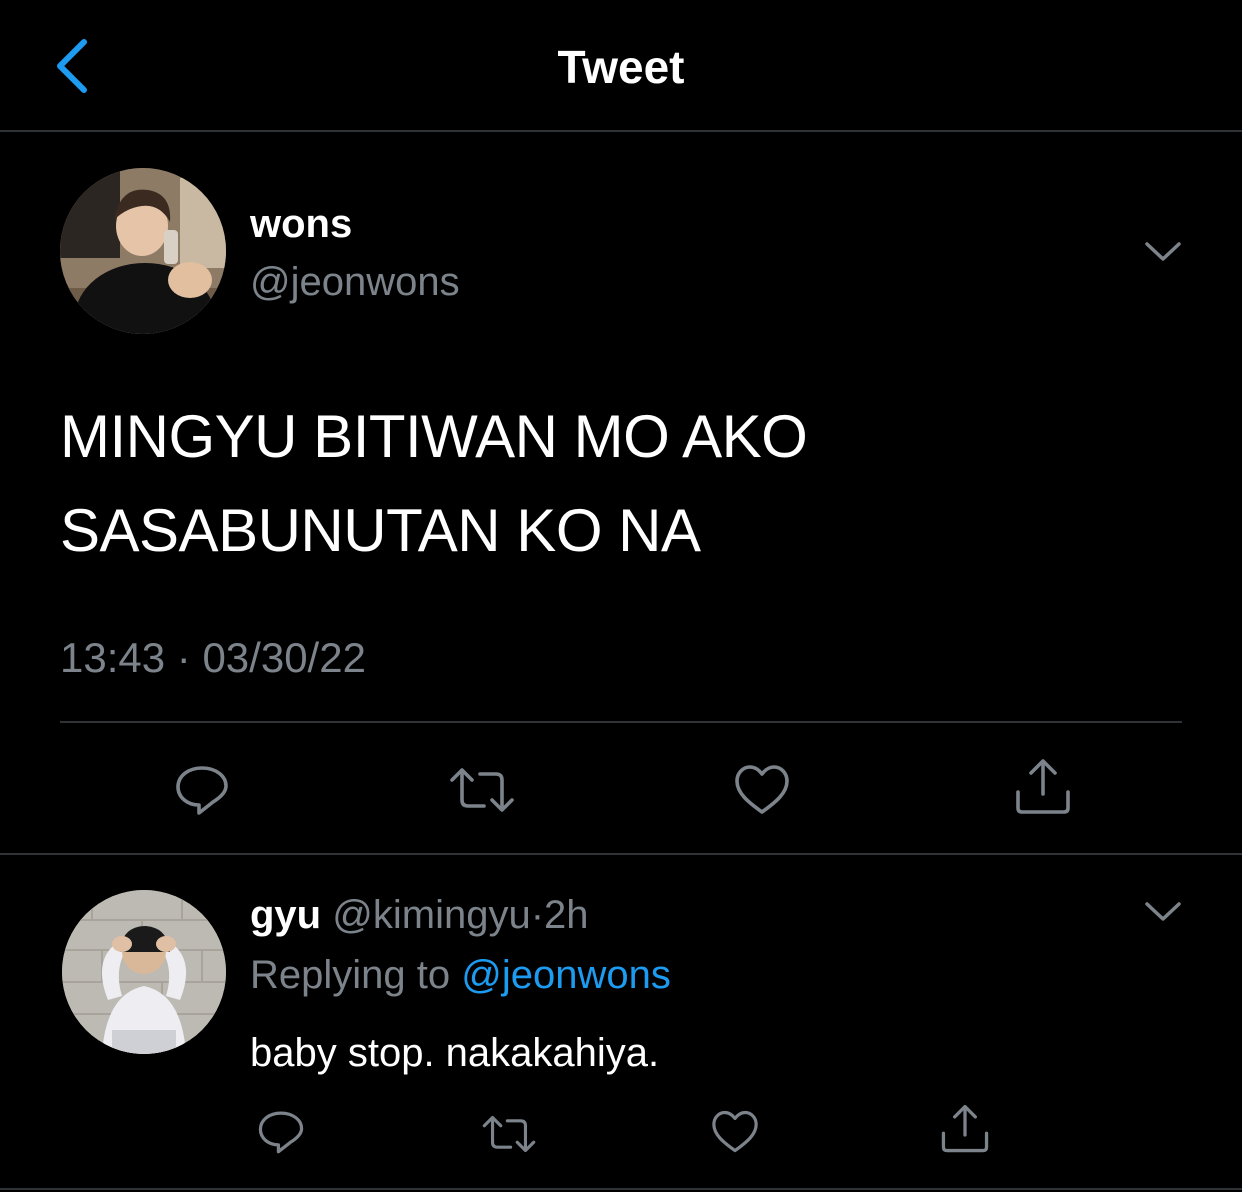  What do you see at coordinates (620, 484) in the screenshot?
I see `tweet-text: MINGYU BITIWAN MO AKO SASABUNUTAN KO NA` at bounding box center [620, 484].